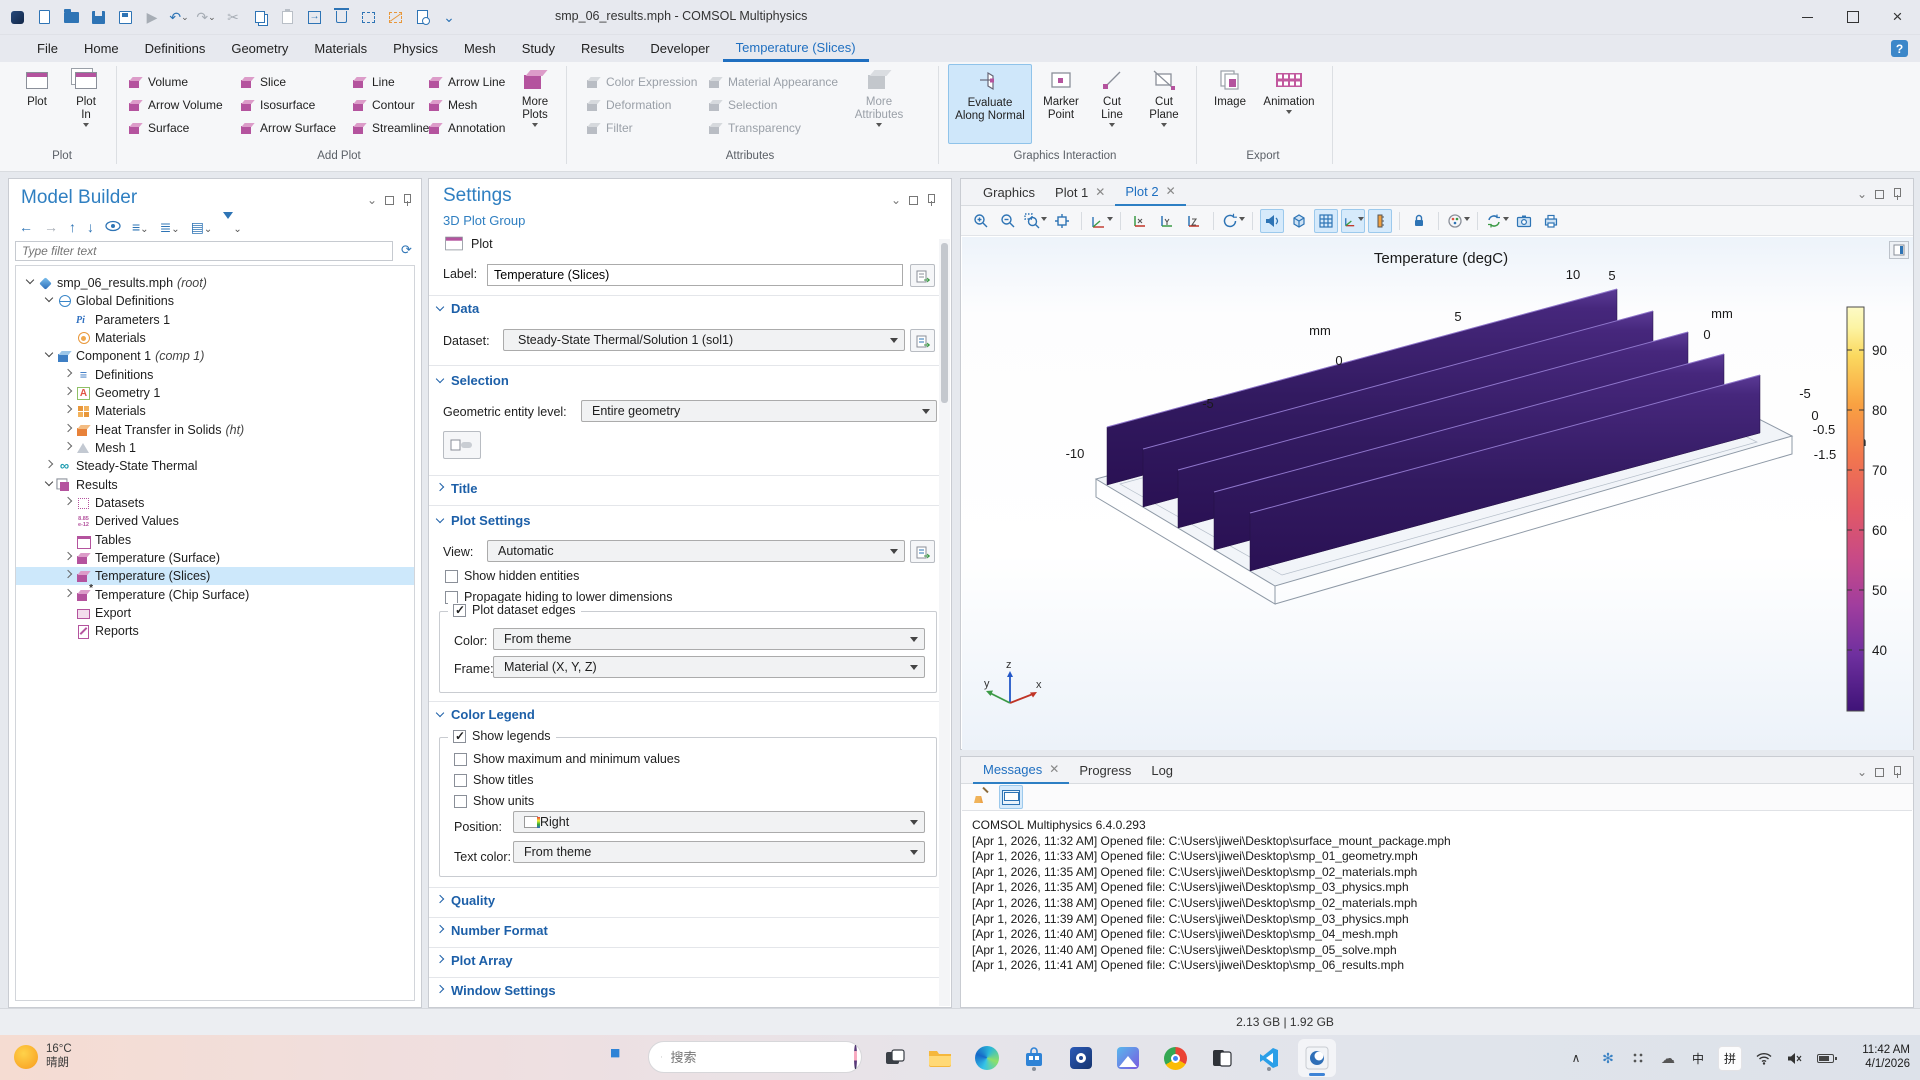  I want to click on show-maxmin-checkbox: Show maximum and minimum values, so click(567, 759).